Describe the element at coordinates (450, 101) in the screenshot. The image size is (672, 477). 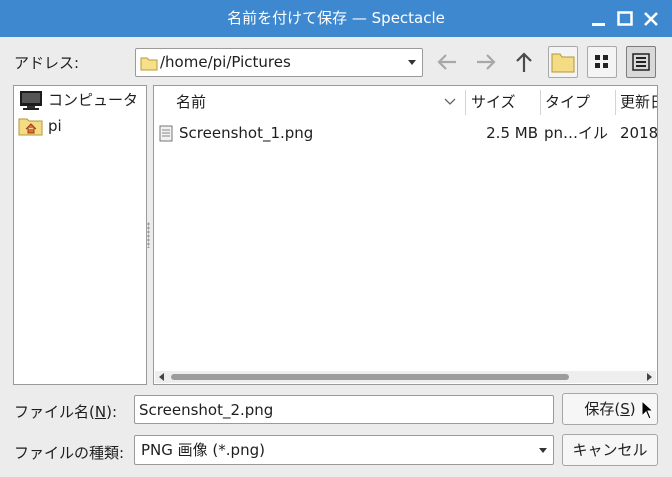
I see `sort-chevron-icon` at that location.